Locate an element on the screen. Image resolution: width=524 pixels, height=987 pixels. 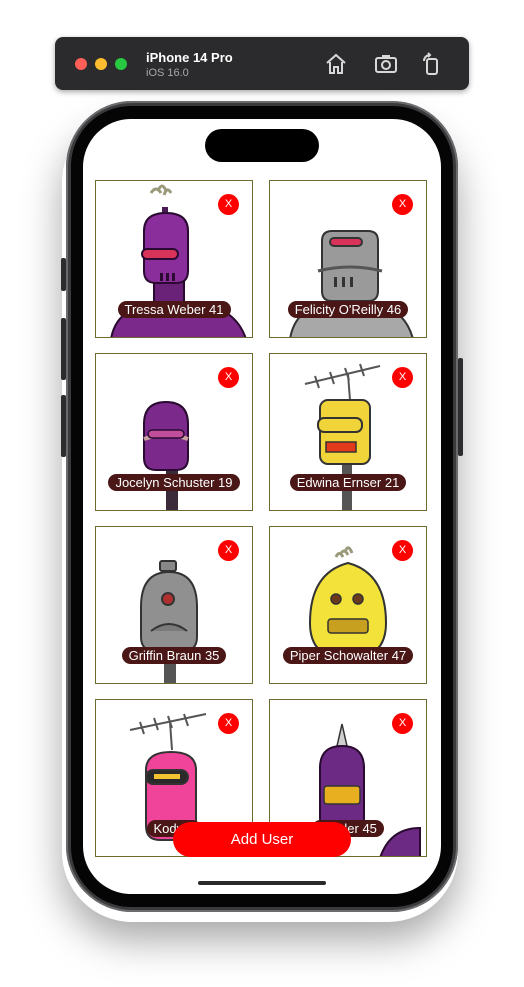
action-button is located at coordinates (63, 274).